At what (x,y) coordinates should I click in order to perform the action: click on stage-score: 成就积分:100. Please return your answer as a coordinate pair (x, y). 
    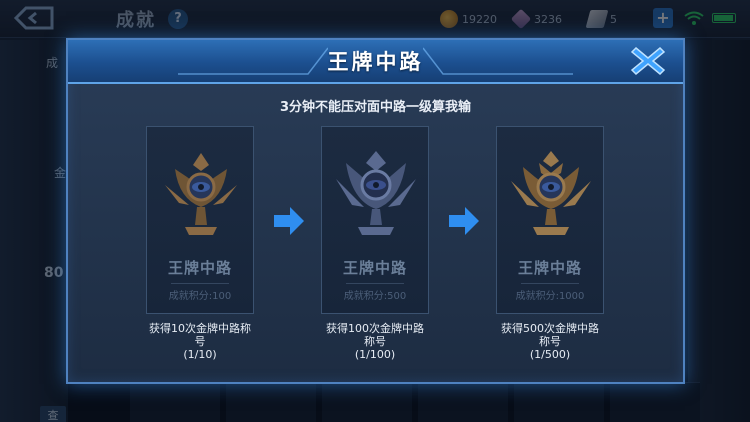
    Looking at the image, I should click on (200, 296).